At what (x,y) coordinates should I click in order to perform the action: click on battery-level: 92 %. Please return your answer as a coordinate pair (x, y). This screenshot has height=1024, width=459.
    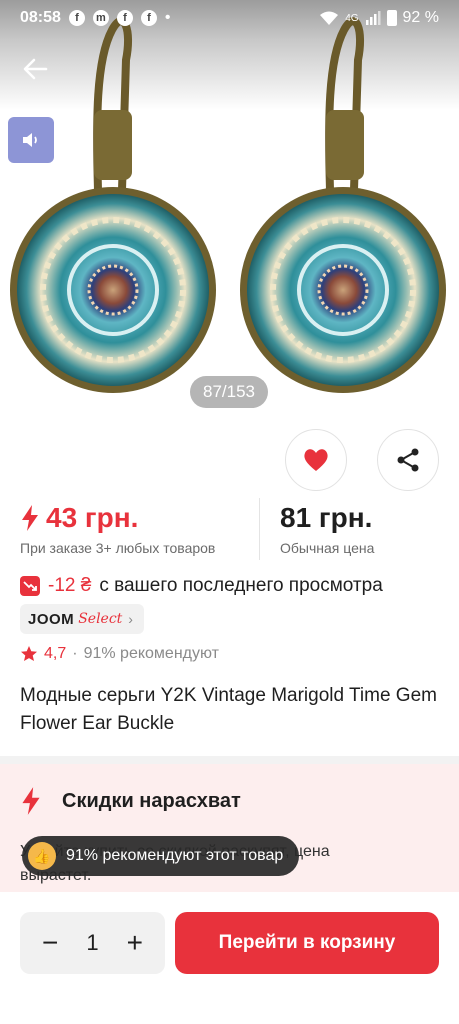
    Looking at the image, I should click on (420, 17).